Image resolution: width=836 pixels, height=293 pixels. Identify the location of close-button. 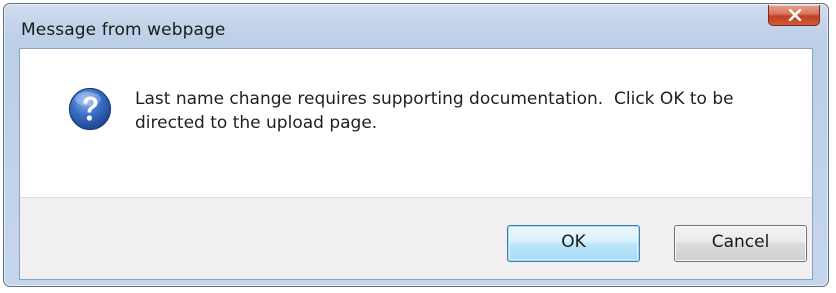
(794, 15).